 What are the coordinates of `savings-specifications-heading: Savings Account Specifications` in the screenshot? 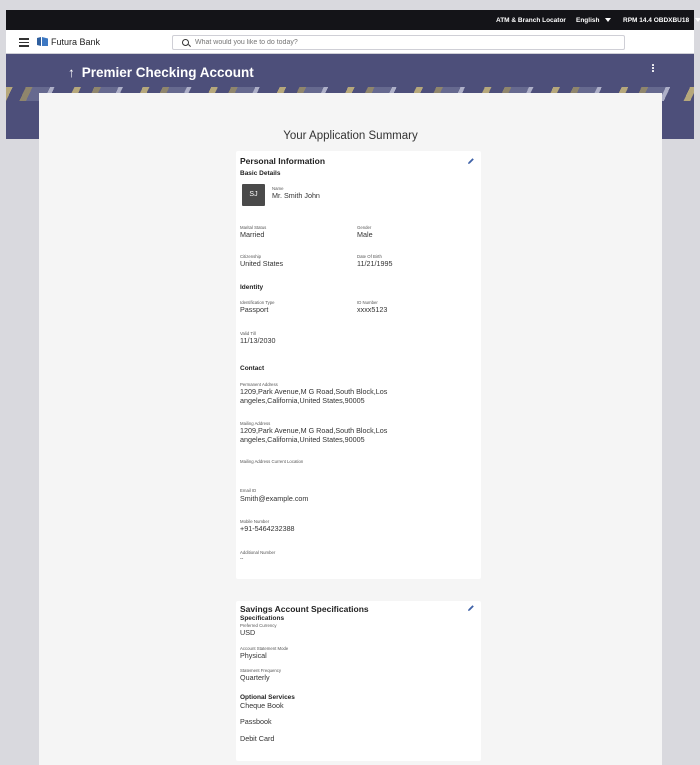 It's located at (304, 609).